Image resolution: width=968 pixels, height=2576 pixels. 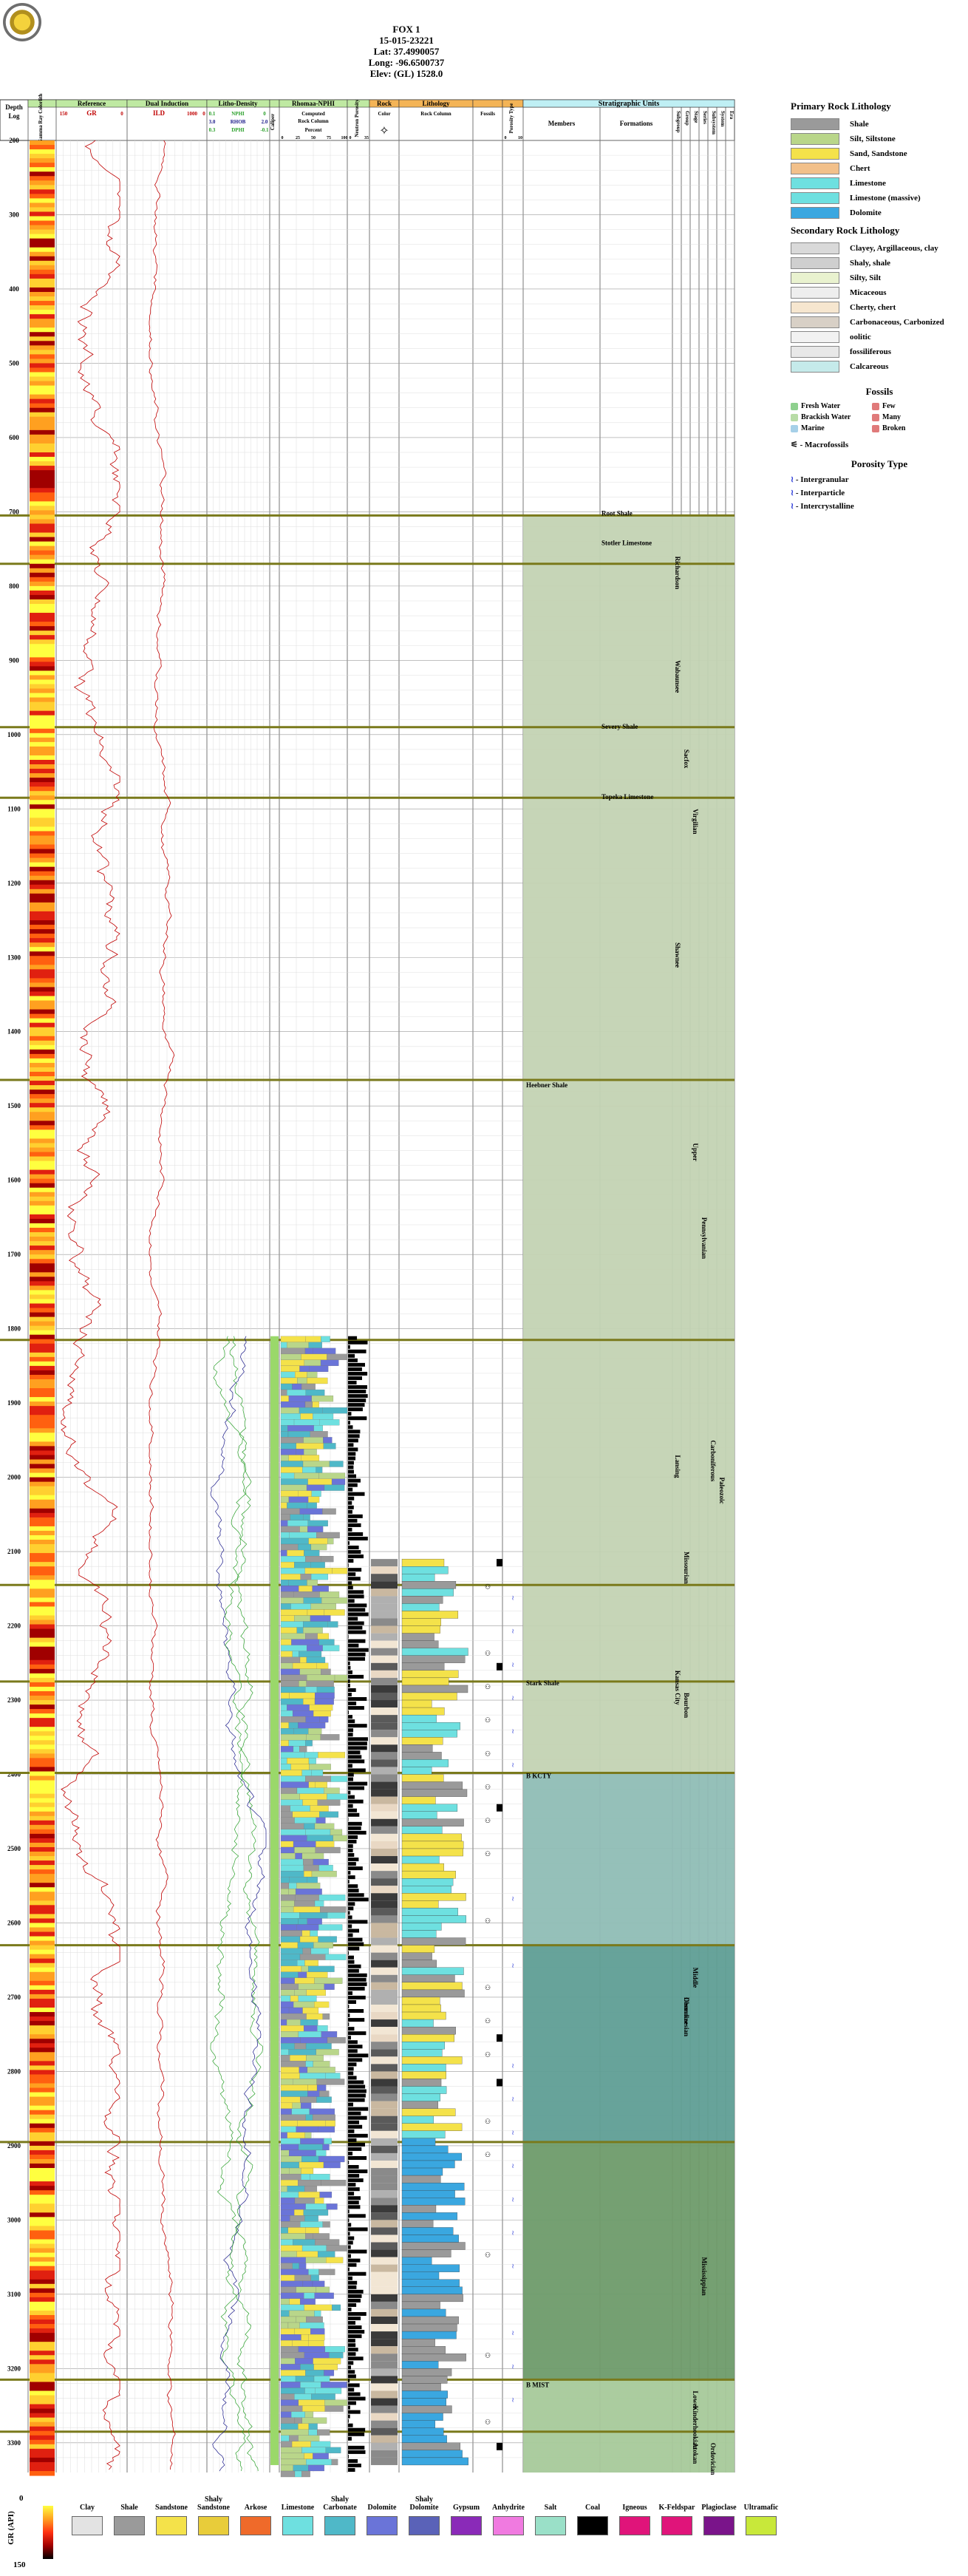 What do you see at coordinates (512, 2165) in the screenshot?
I see `porosity-symbol: ≀` at bounding box center [512, 2165].